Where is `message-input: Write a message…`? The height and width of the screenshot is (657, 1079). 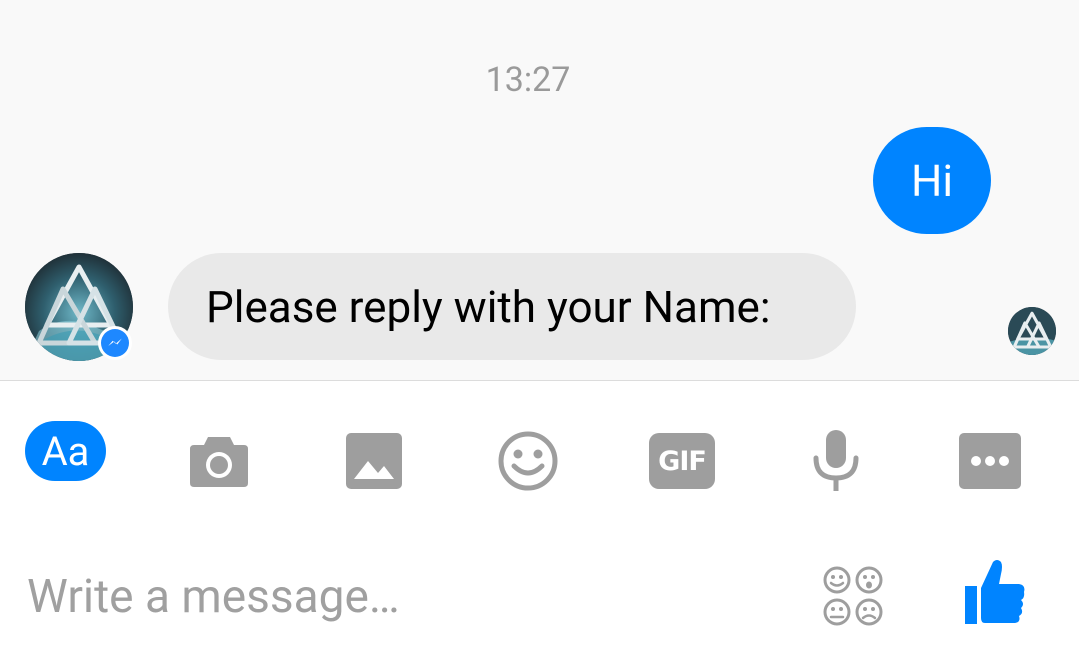 message-input: Write a message… is located at coordinates (213, 597).